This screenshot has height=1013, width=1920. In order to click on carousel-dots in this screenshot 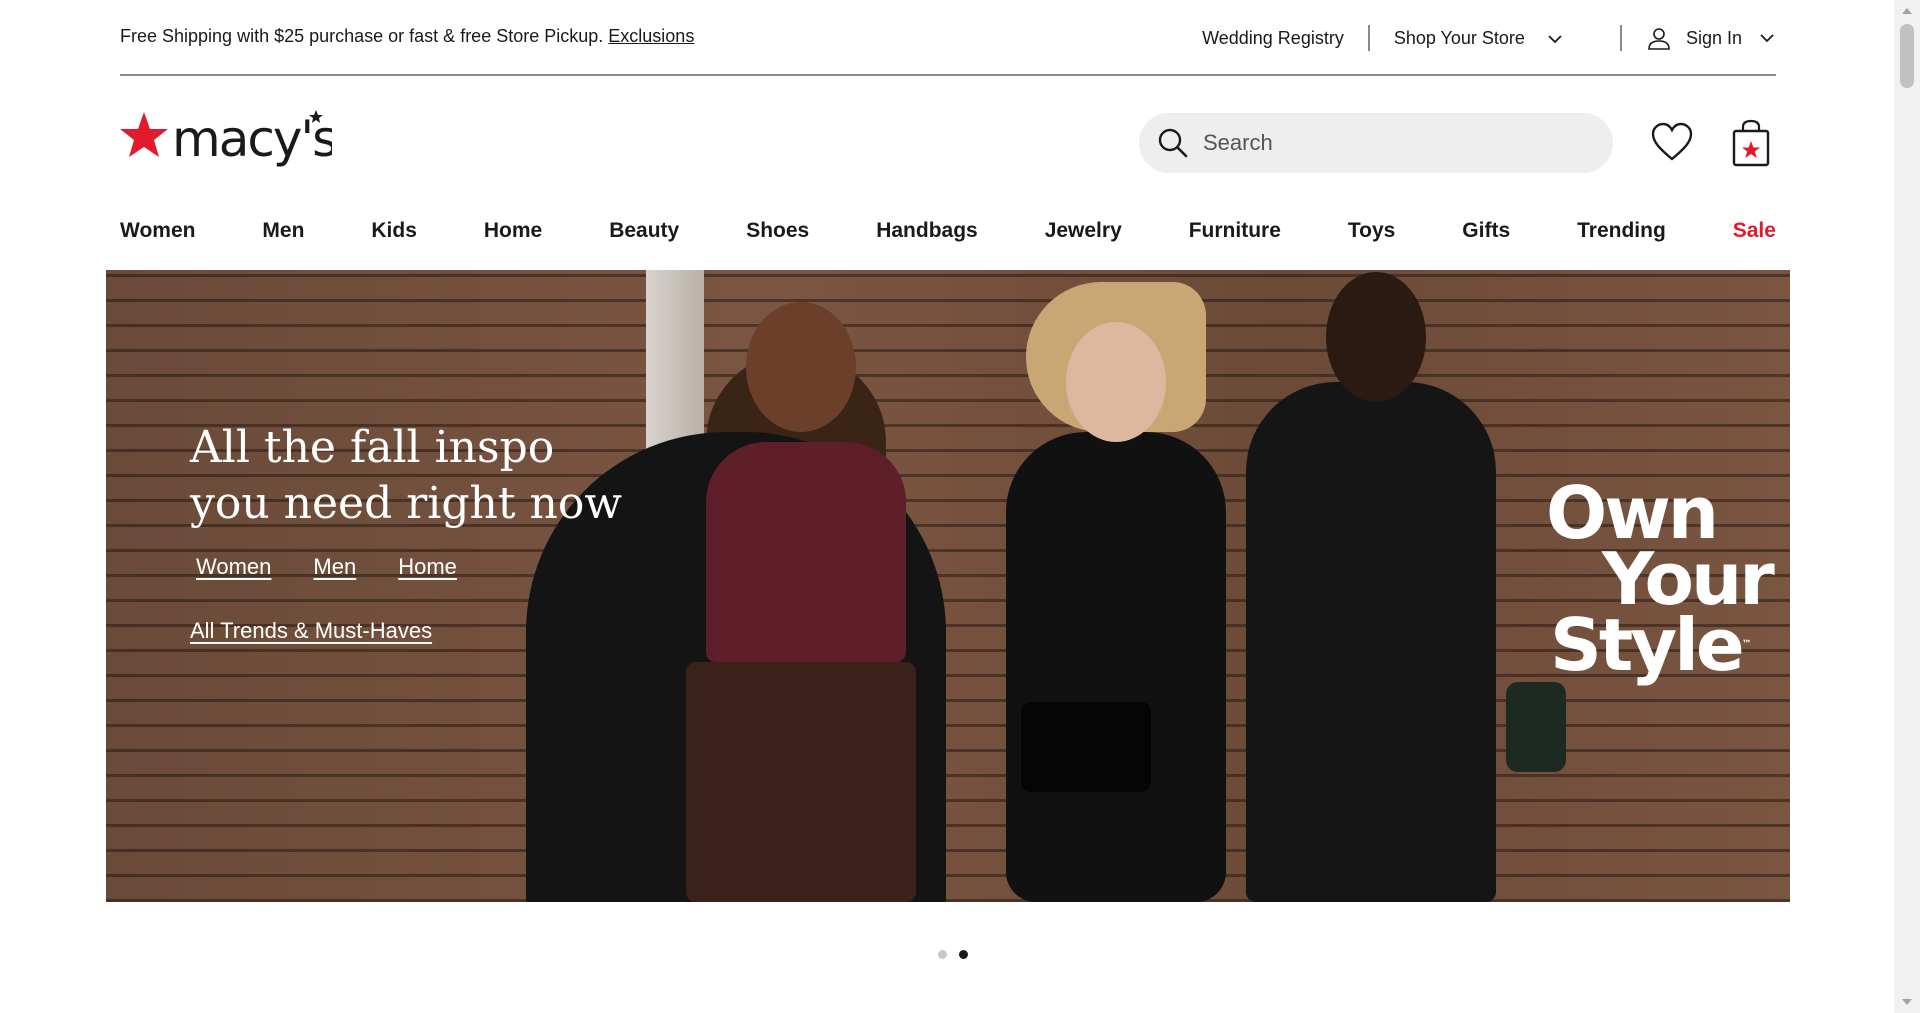, I will do `click(953, 954)`.